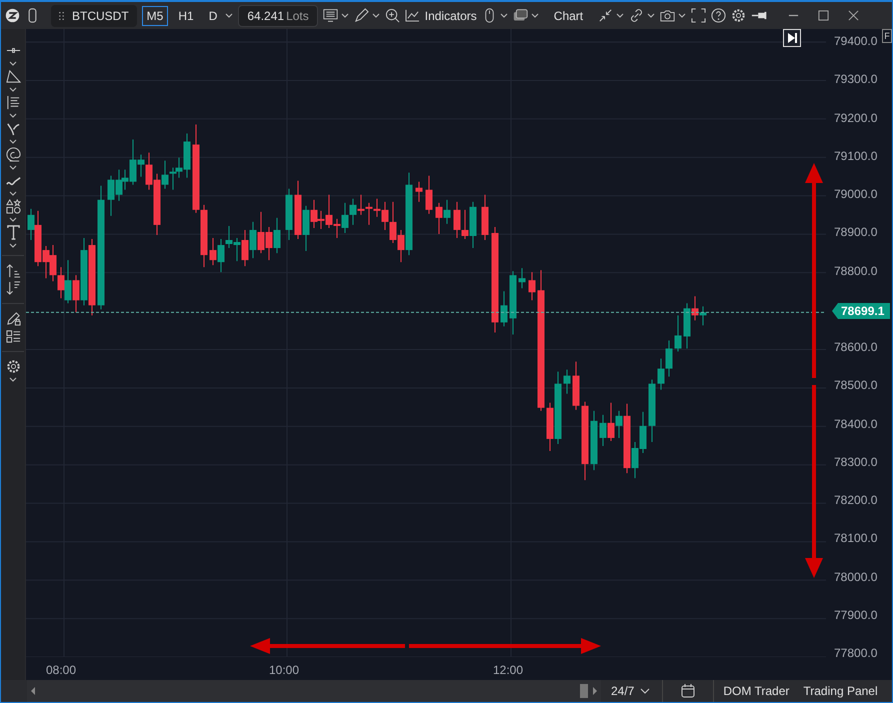 The width and height of the screenshot is (893, 703). Describe the element at coordinates (284, 670) in the screenshot. I see `time-label: 10:00` at that location.